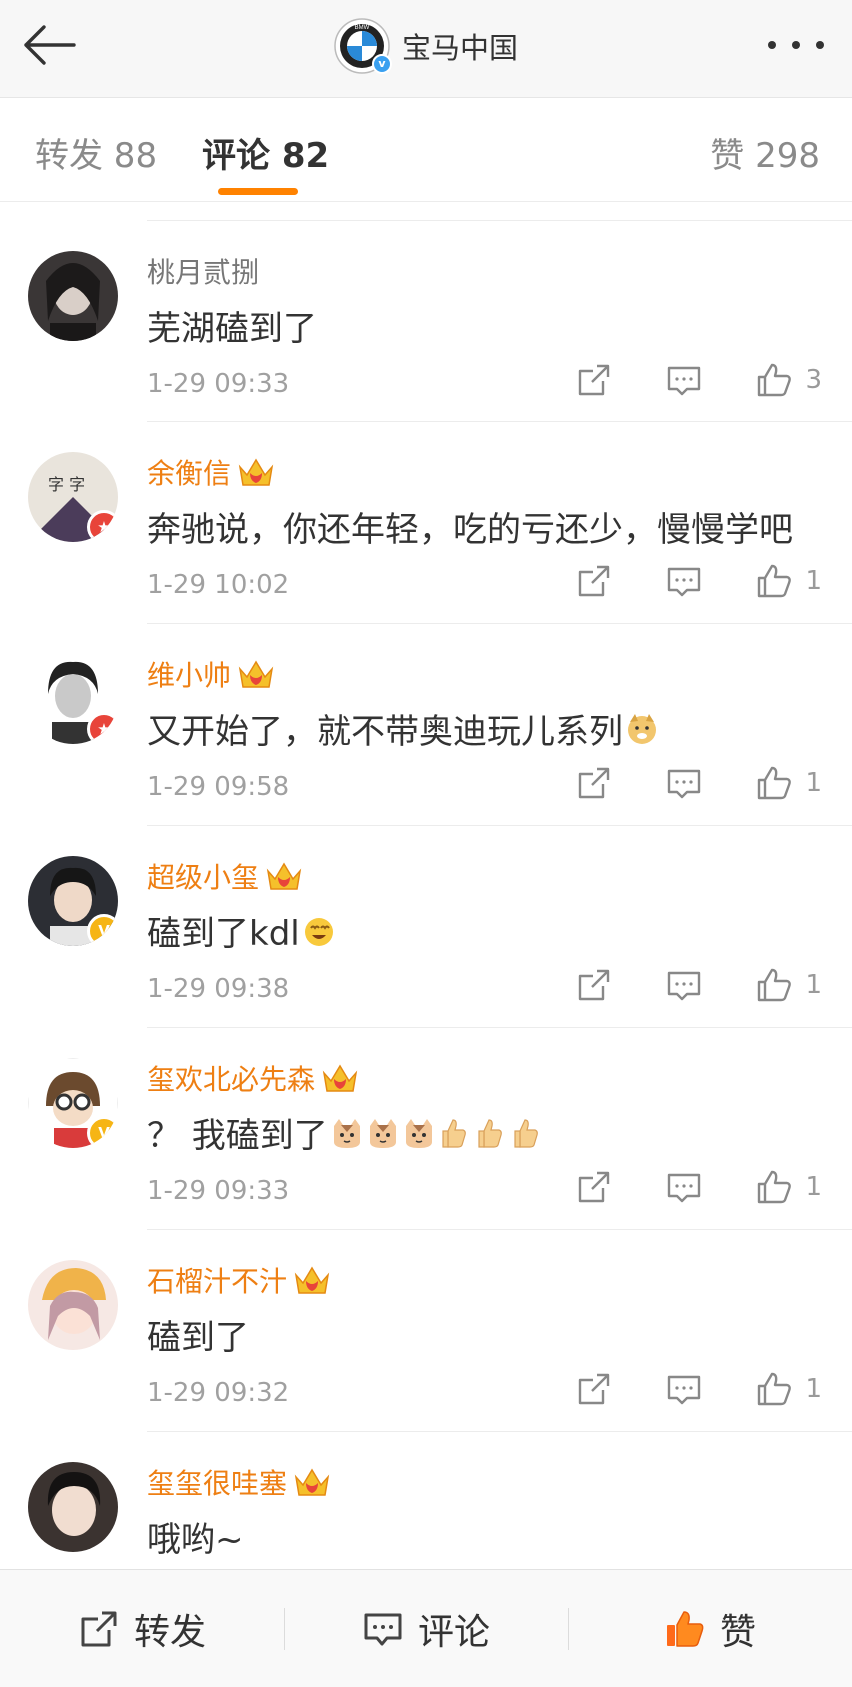 Image resolution: width=852 pixels, height=1687 pixels. What do you see at coordinates (426, 1331) in the screenshot?
I see `comment-item: 石榴汁不汁 磕到了 1-29 09:32 1` at bounding box center [426, 1331].